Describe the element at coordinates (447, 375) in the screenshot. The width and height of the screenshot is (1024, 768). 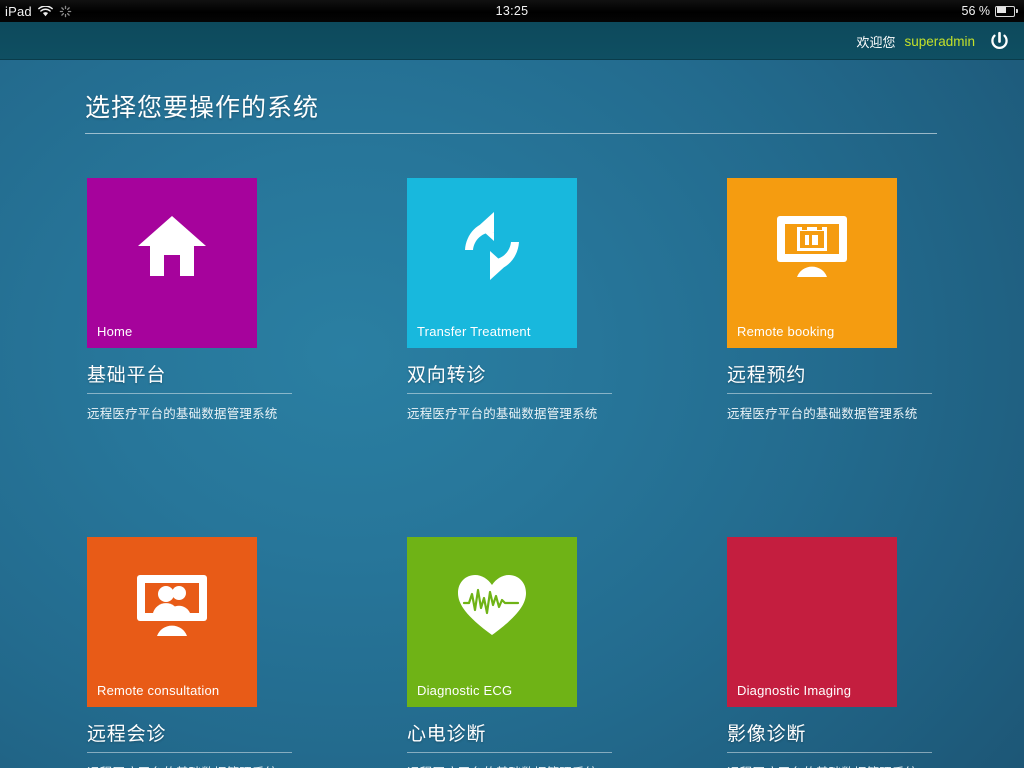
I see `card-title: 双向转诊` at that location.